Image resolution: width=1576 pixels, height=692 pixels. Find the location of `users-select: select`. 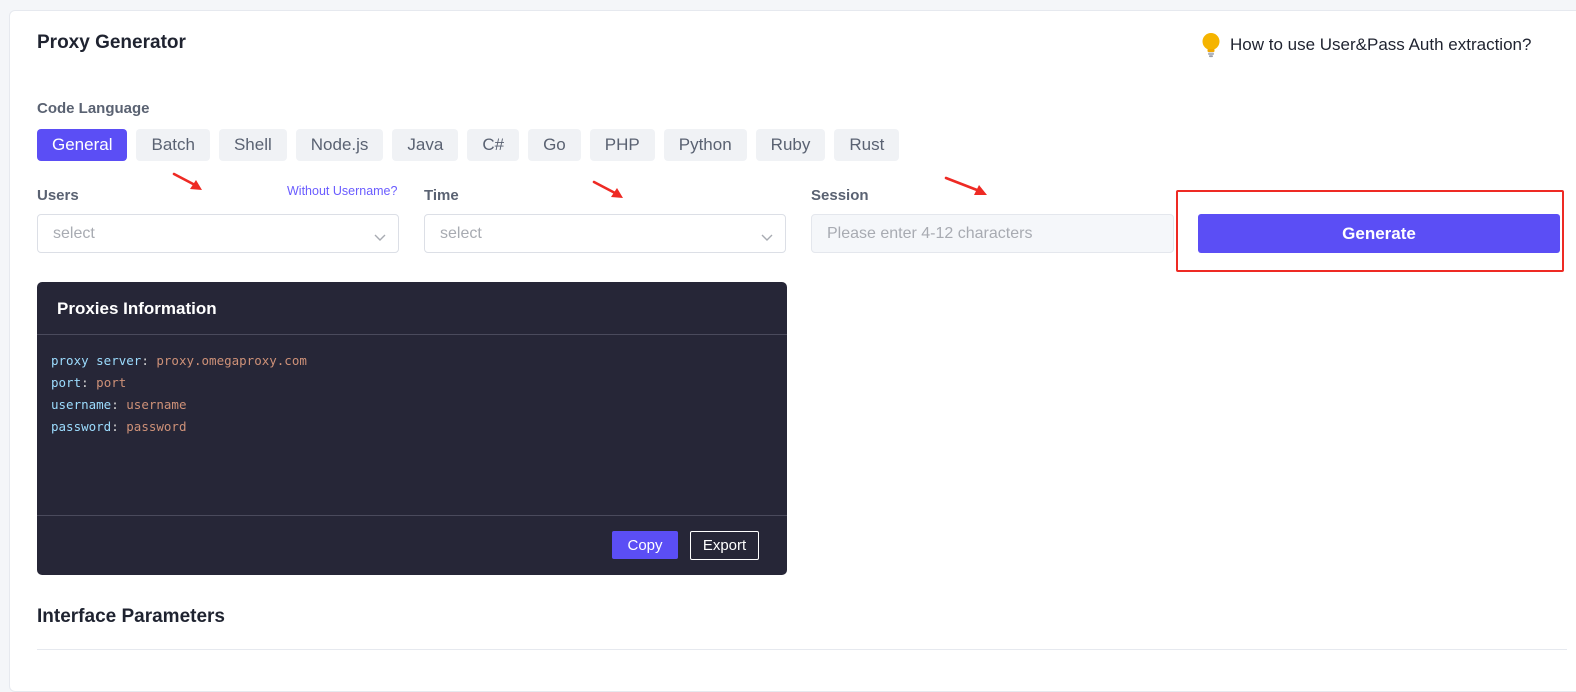

users-select: select is located at coordinates (218, 233).